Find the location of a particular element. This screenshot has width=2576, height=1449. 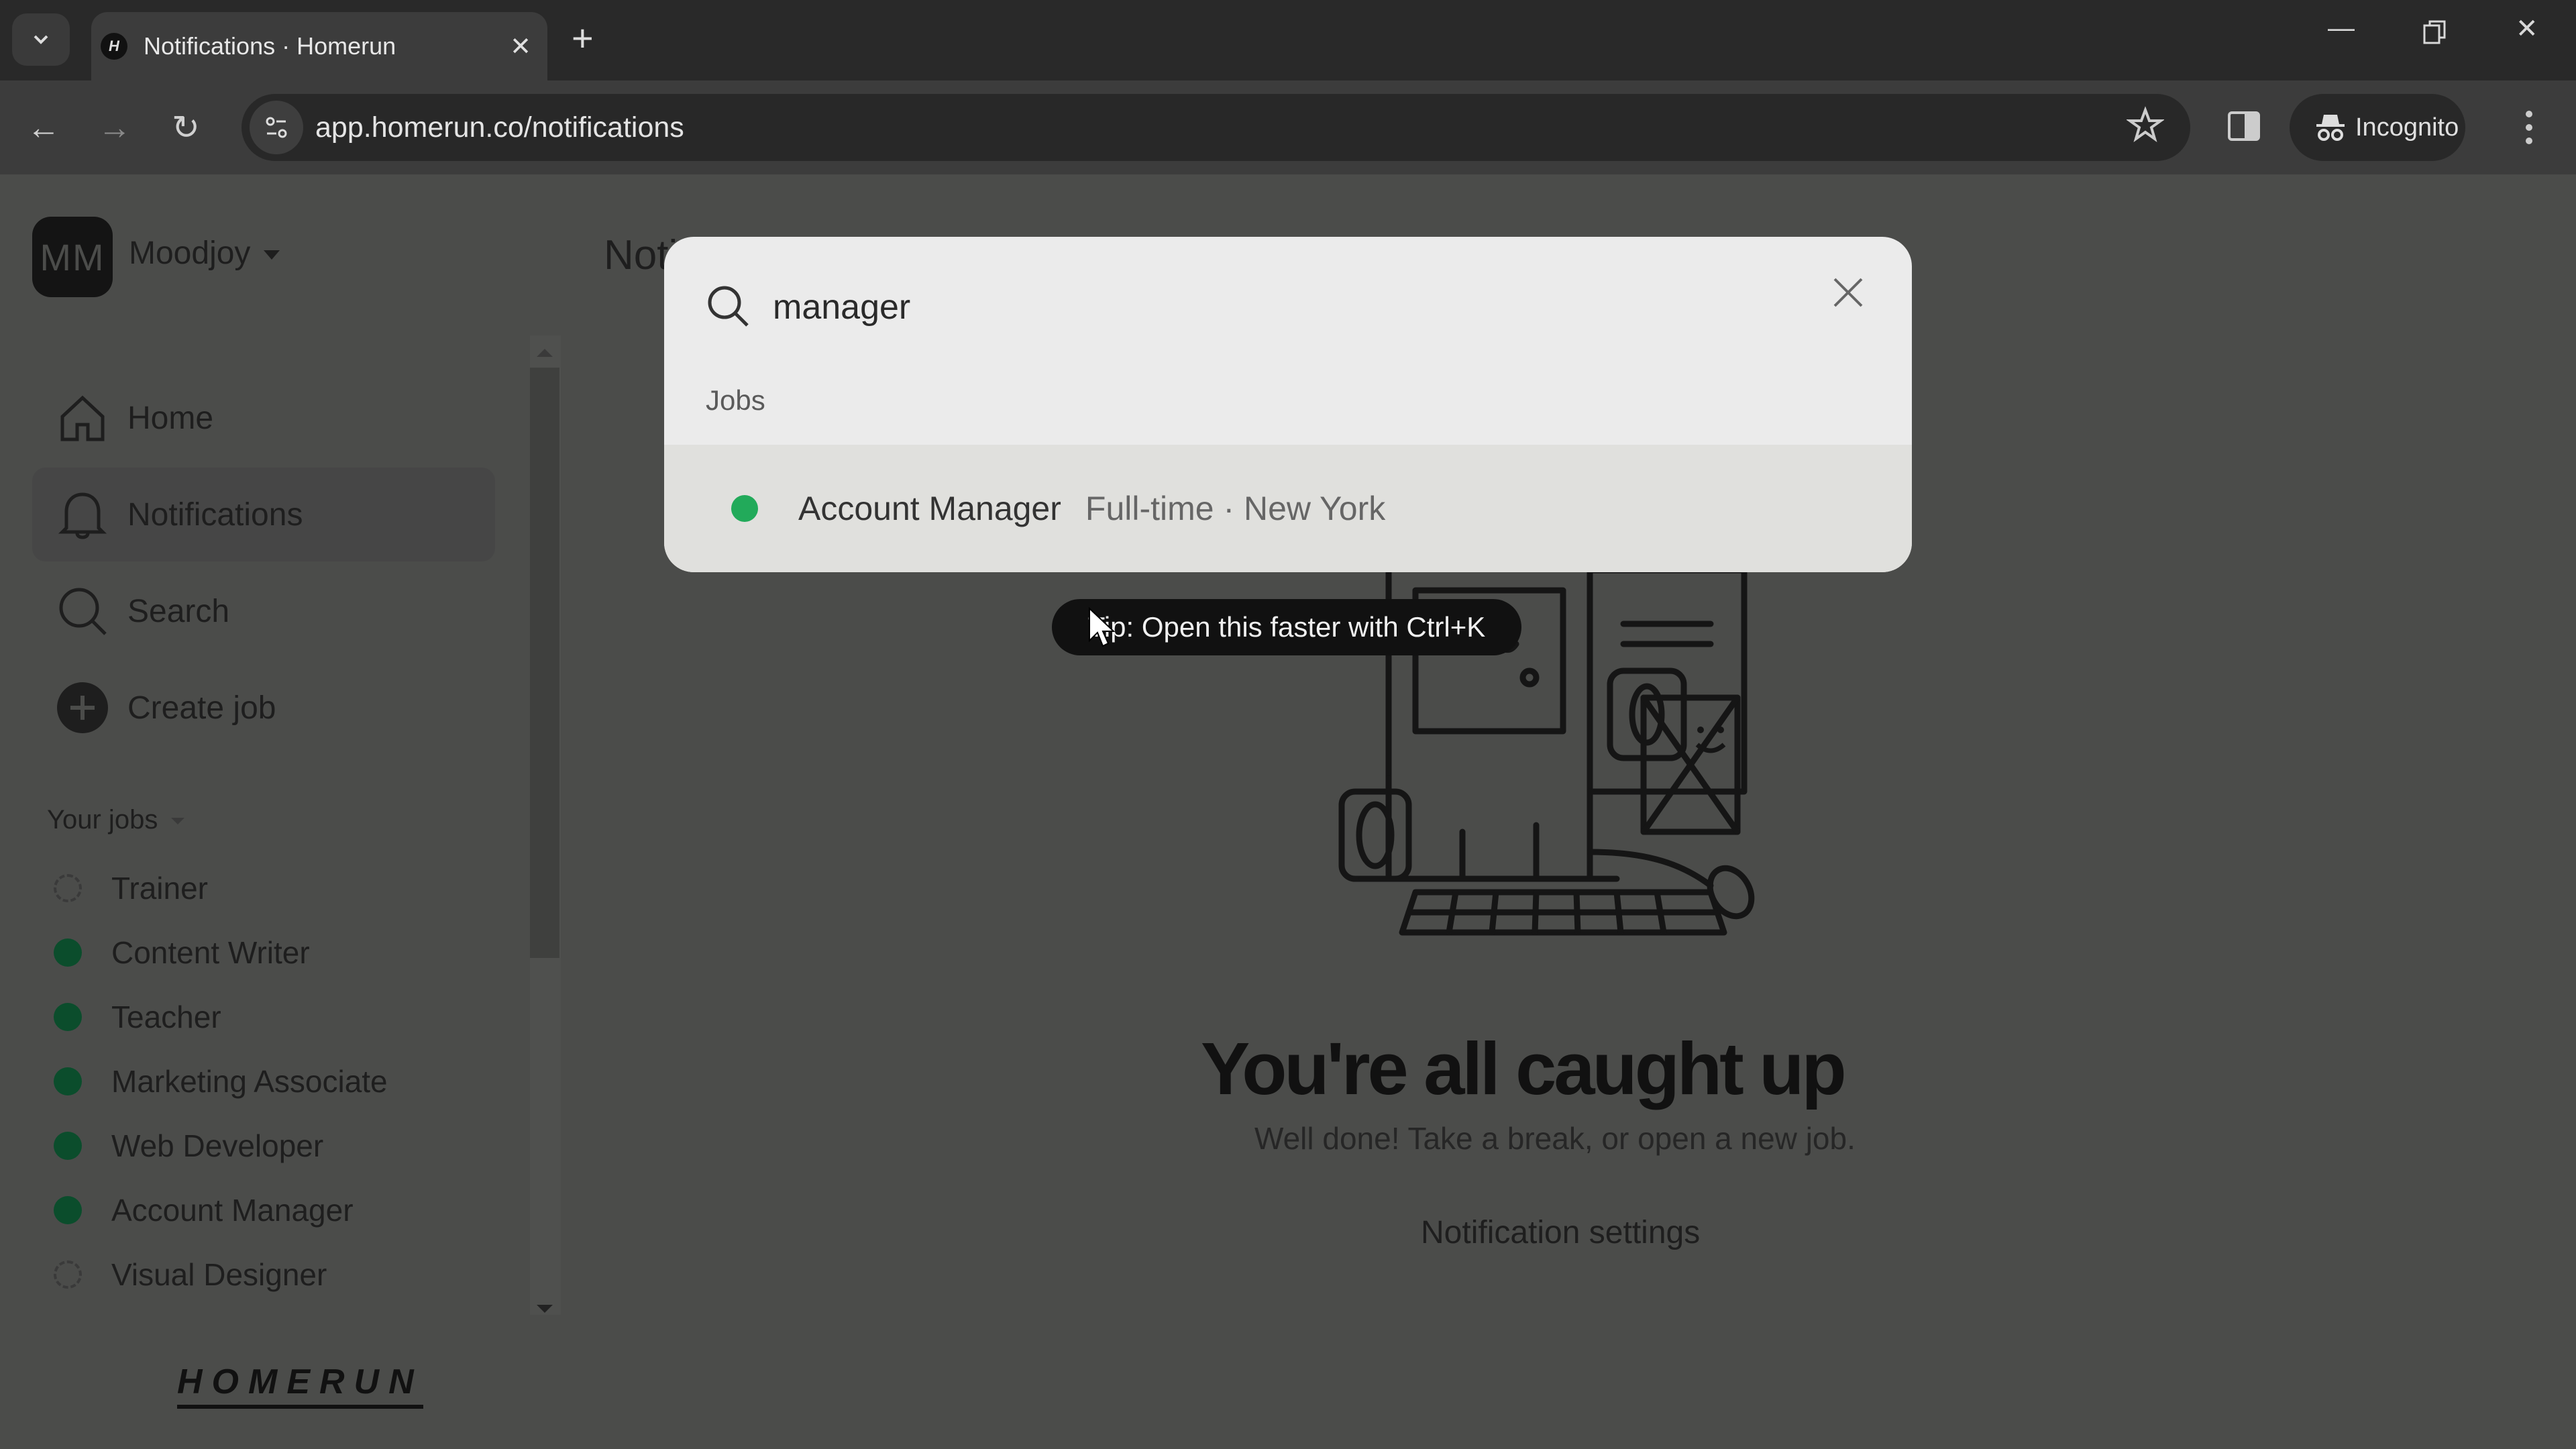

search-result-item: Account Manager Full-time · New York is located at coordinates (1288, 508).